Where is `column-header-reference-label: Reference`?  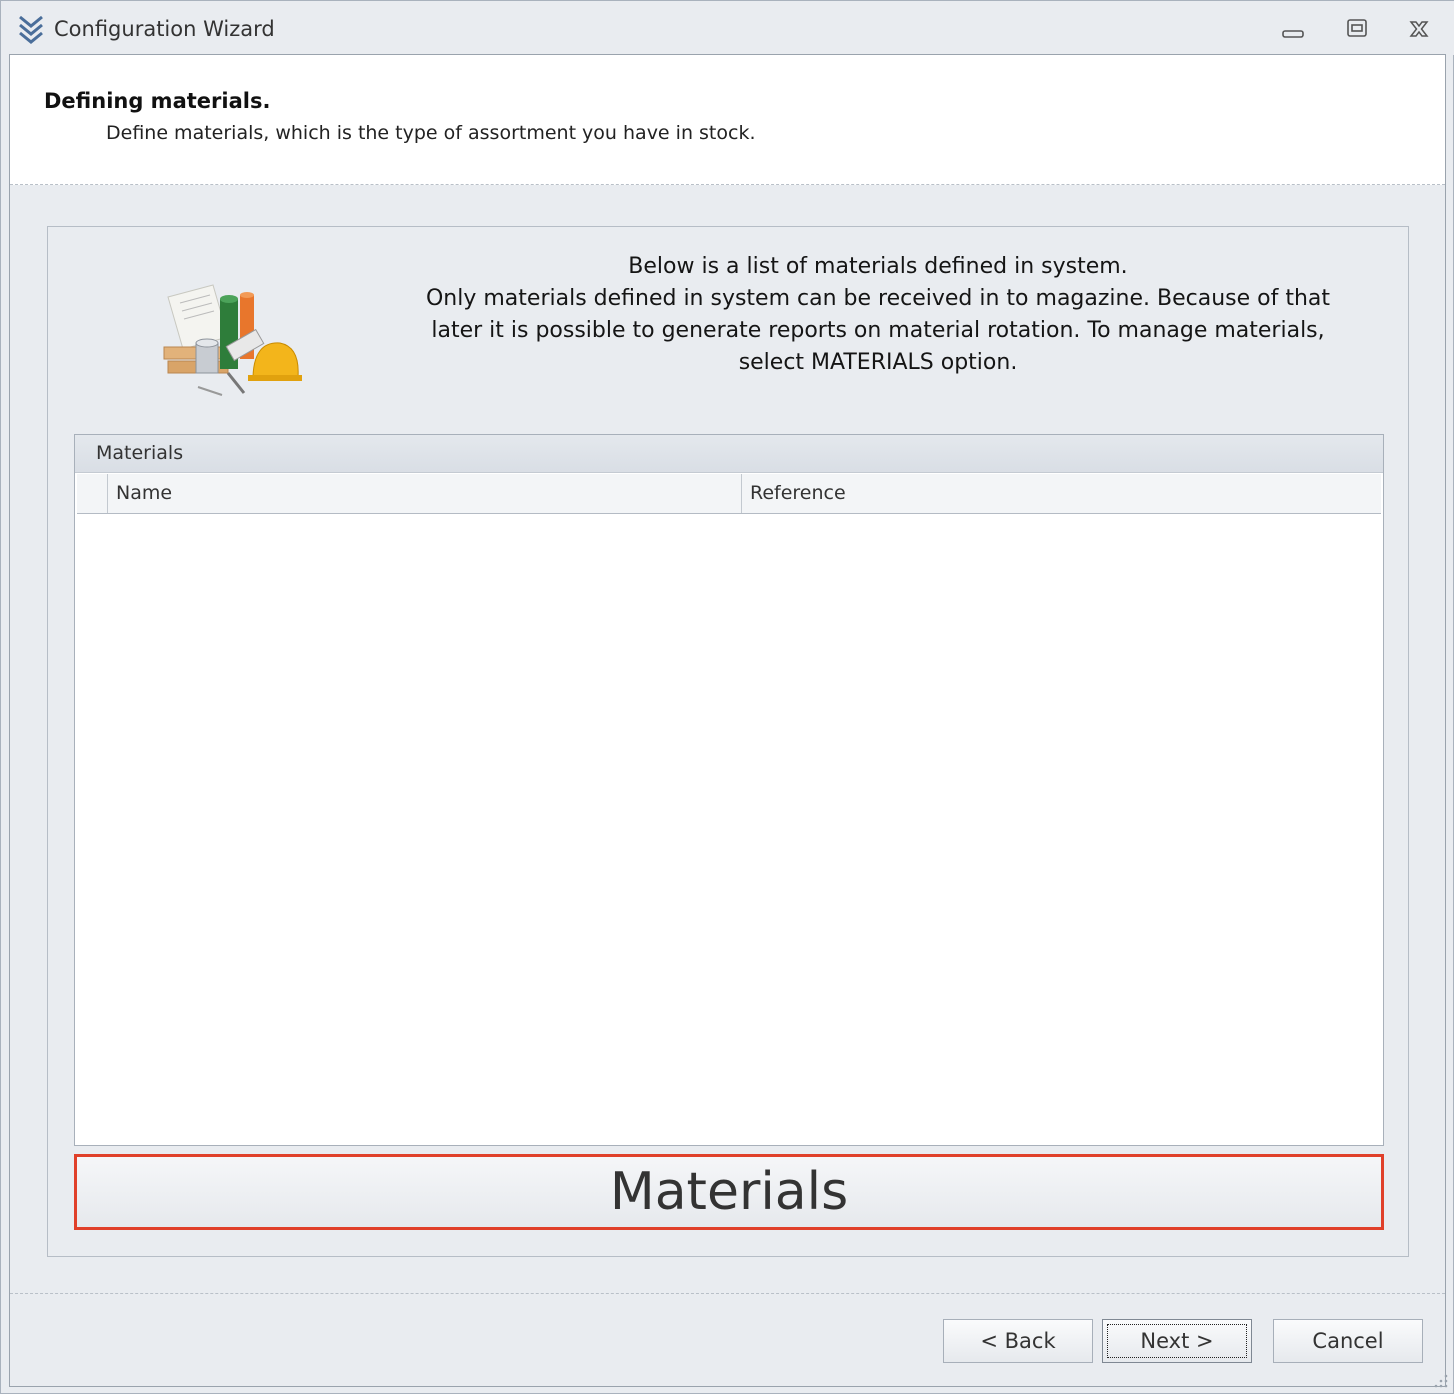
column-header-reference-label: Reference is located at coordinates (798, 493).